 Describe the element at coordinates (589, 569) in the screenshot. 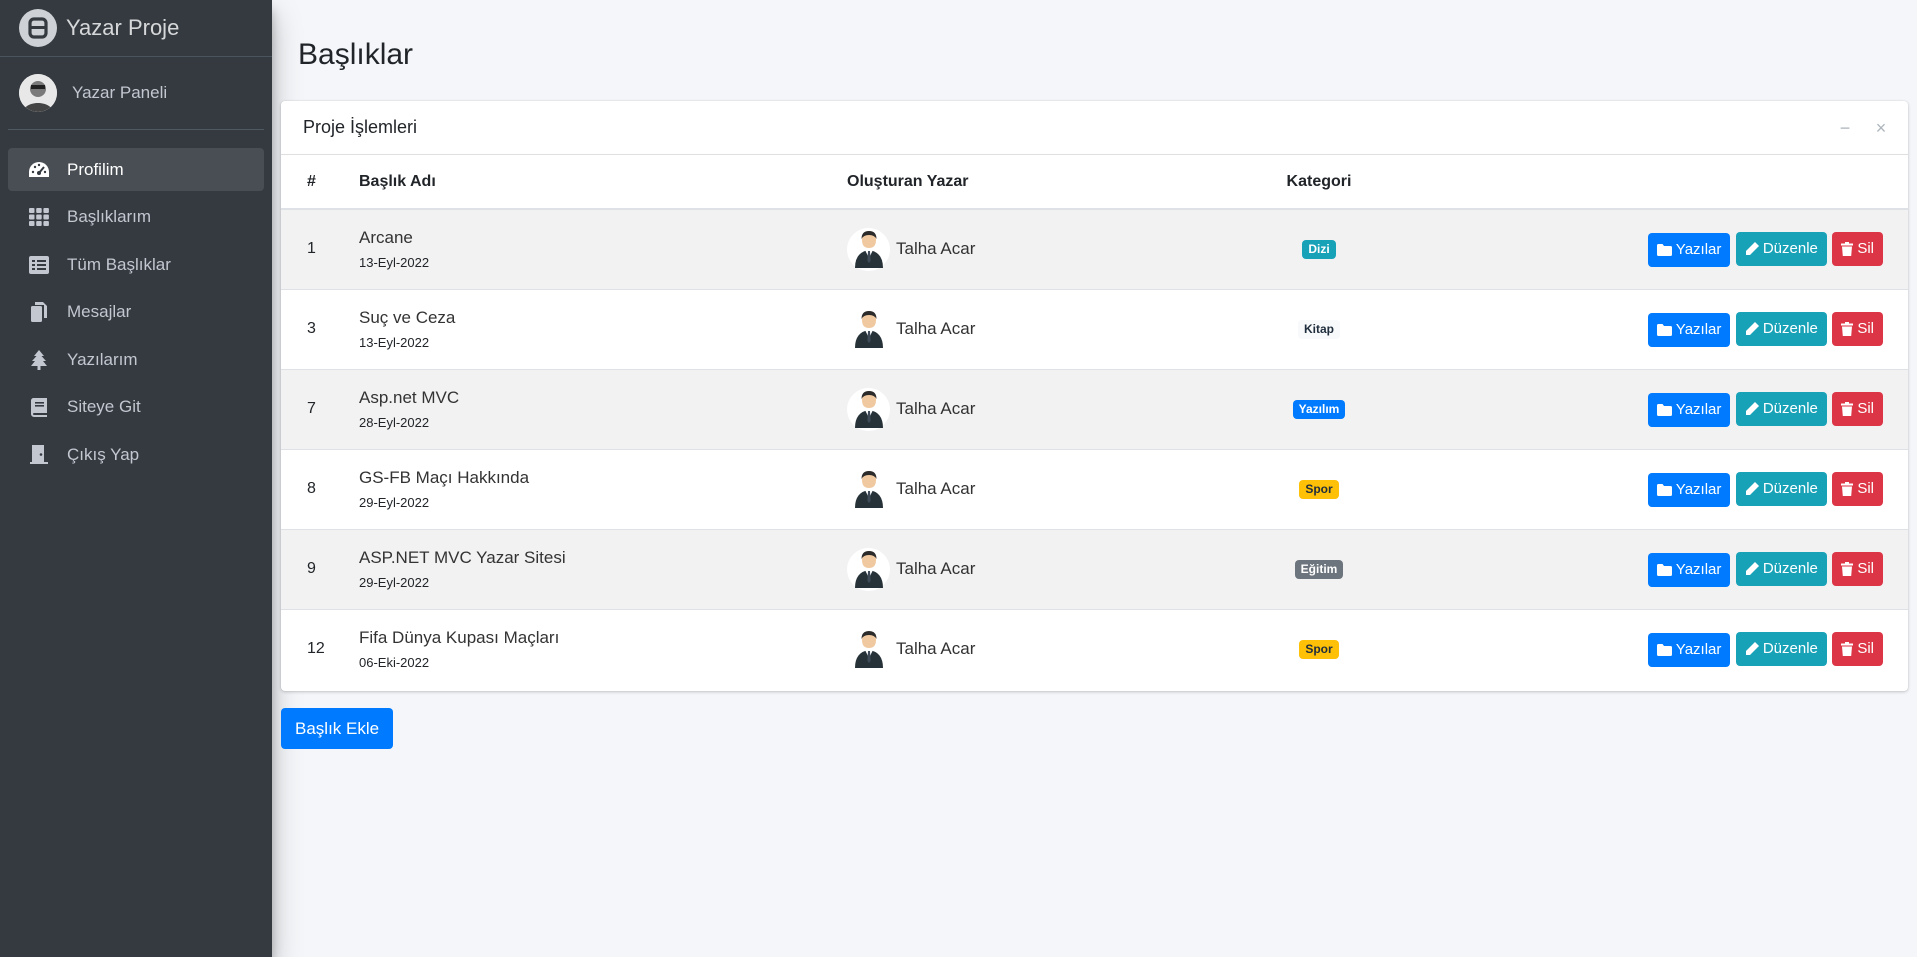

I see `title-cell: ASP.NET MVC Yazar Sitesi 29-Eyl-2022` at that location.